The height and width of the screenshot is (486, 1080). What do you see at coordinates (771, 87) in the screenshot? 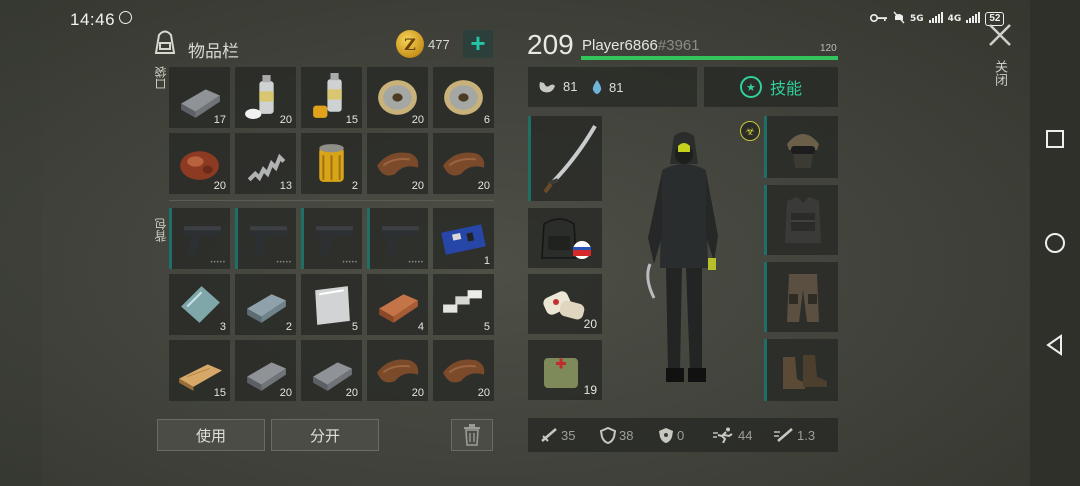
I see `skills-button: ★ 技能` at bounding box center [771, 87].